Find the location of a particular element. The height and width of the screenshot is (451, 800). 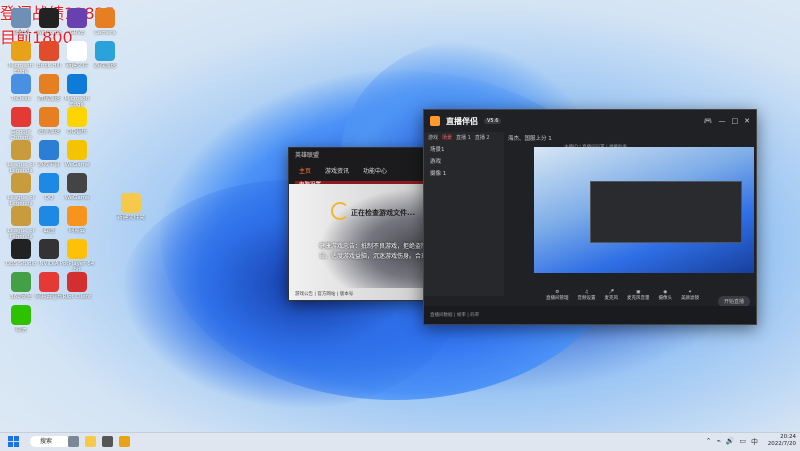

minimize-icon: — is located at coordinates (722, 121).